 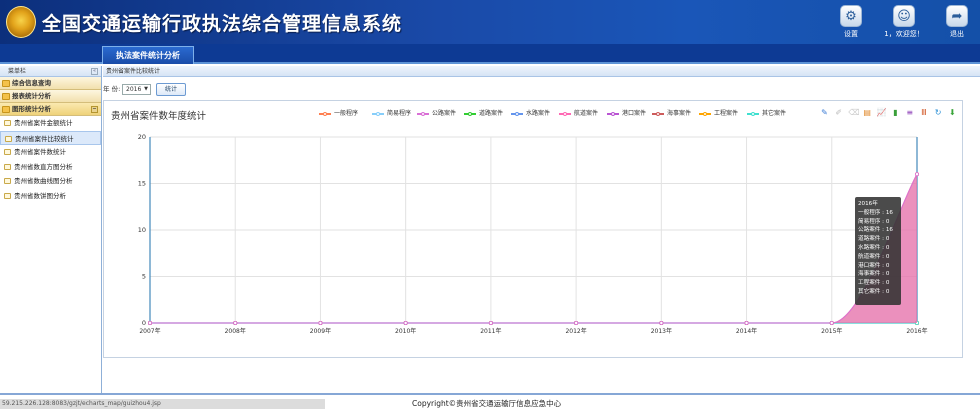 I want to click on user-button: ☺ 1，欢迎您！, so click(x=904, y=22).